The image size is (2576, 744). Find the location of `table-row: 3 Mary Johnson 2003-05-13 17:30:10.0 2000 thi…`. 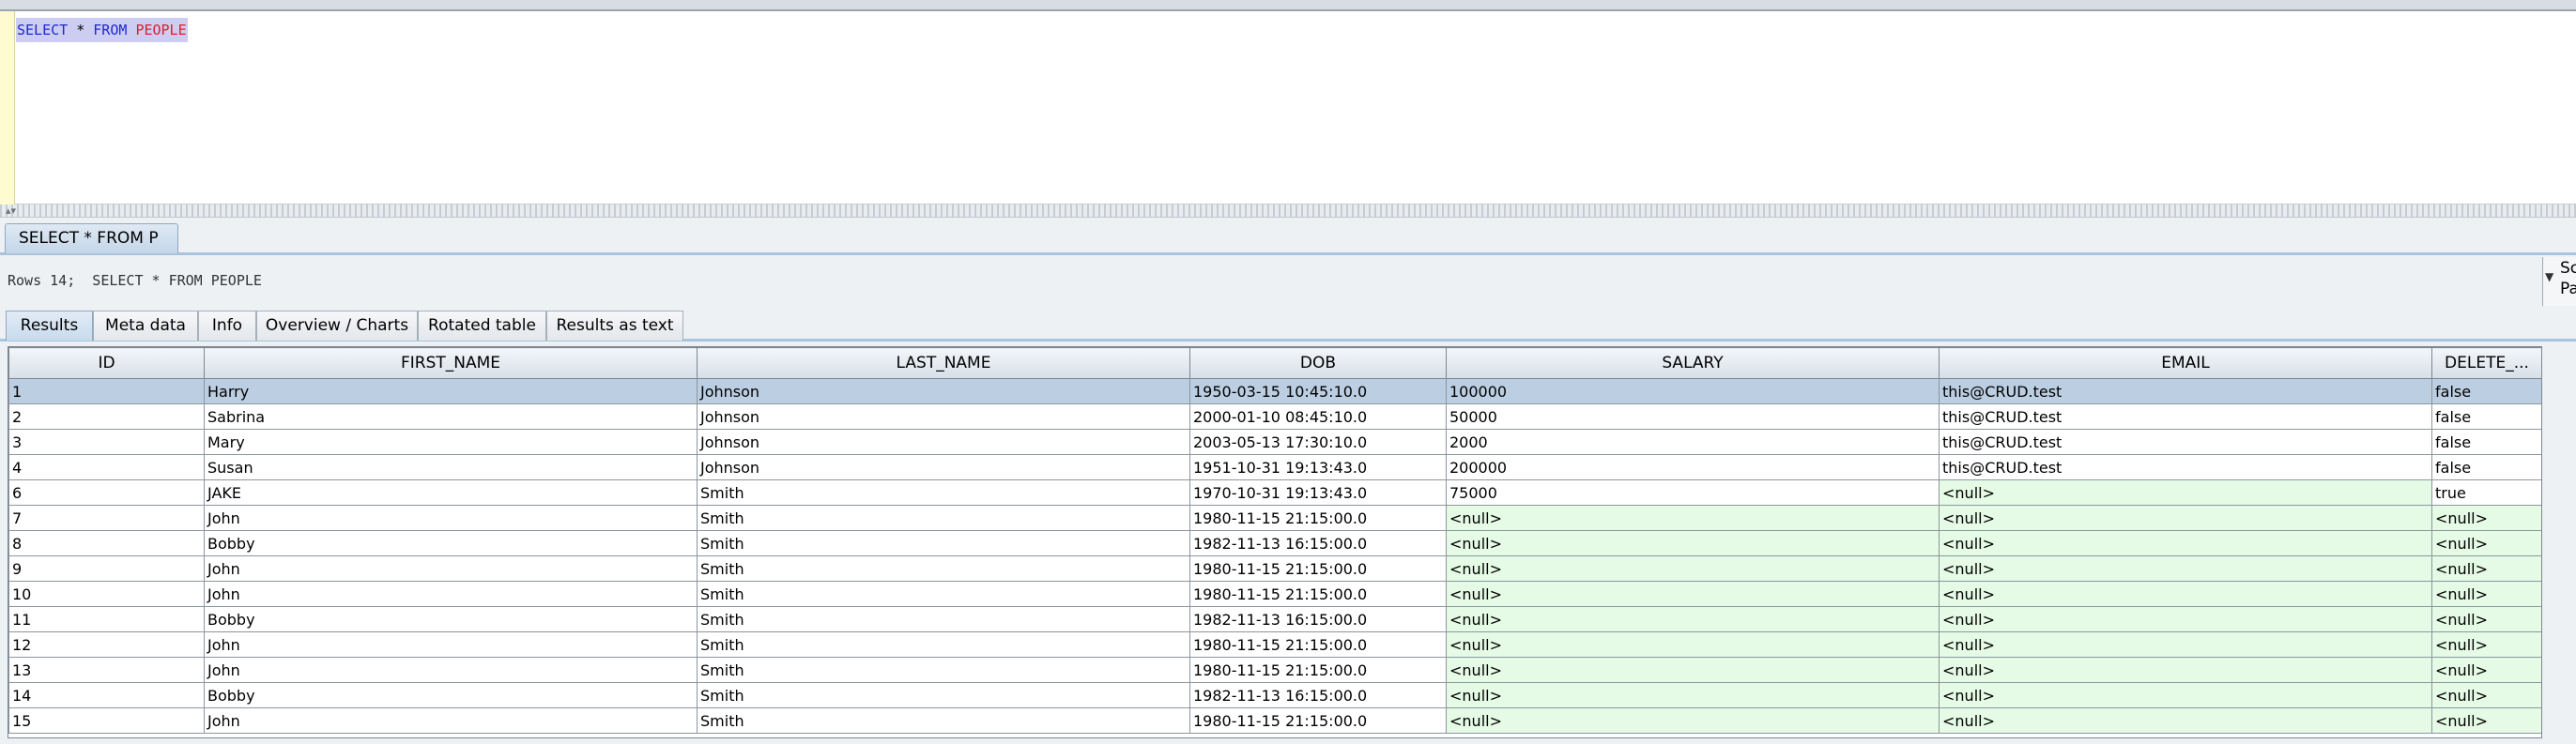

table-row: 3 Mary Johnson 2003-05-13 17:30:10.0 2000 thi… is located at coordinates (1275, 442).